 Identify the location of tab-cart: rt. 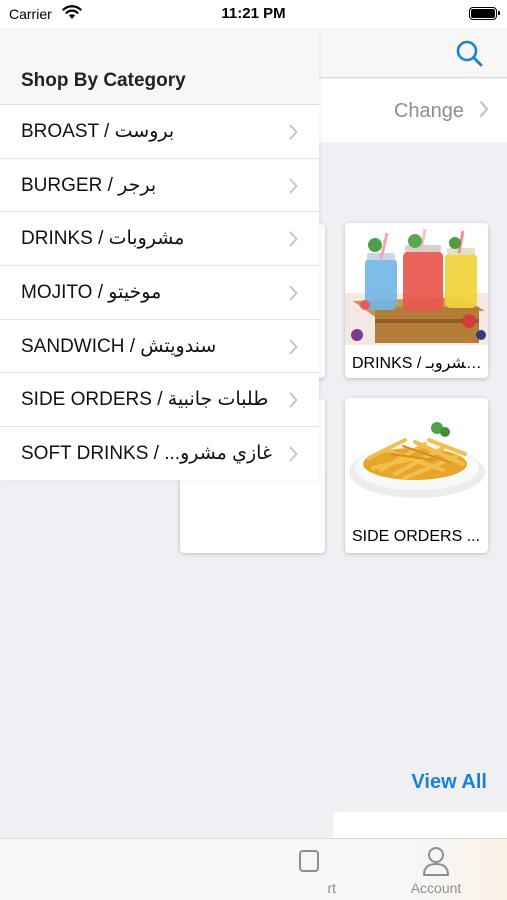
(309, 869).